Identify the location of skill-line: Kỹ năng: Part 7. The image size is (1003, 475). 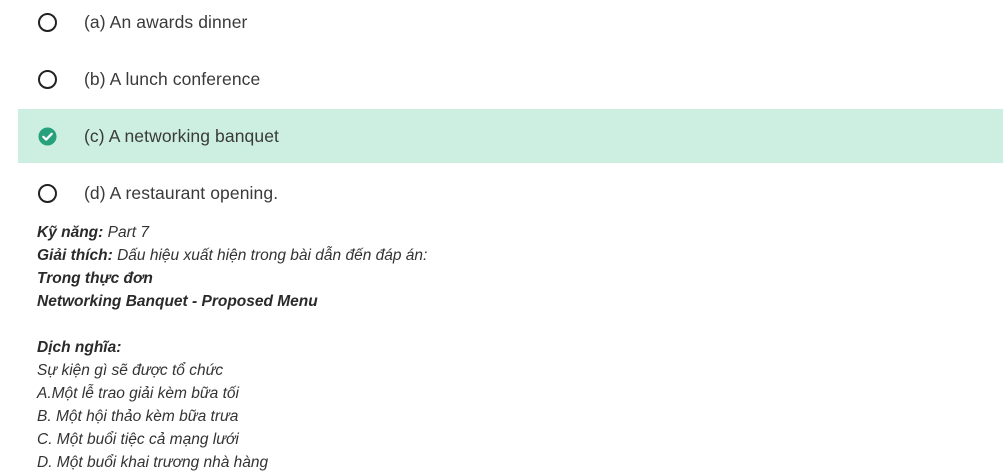
(487, 232).